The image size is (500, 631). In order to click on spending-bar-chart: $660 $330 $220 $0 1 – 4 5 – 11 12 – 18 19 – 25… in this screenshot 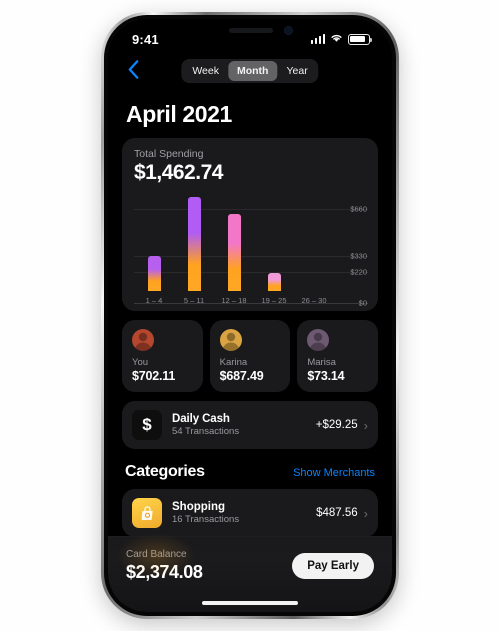, I will do `click(251, 249)`.